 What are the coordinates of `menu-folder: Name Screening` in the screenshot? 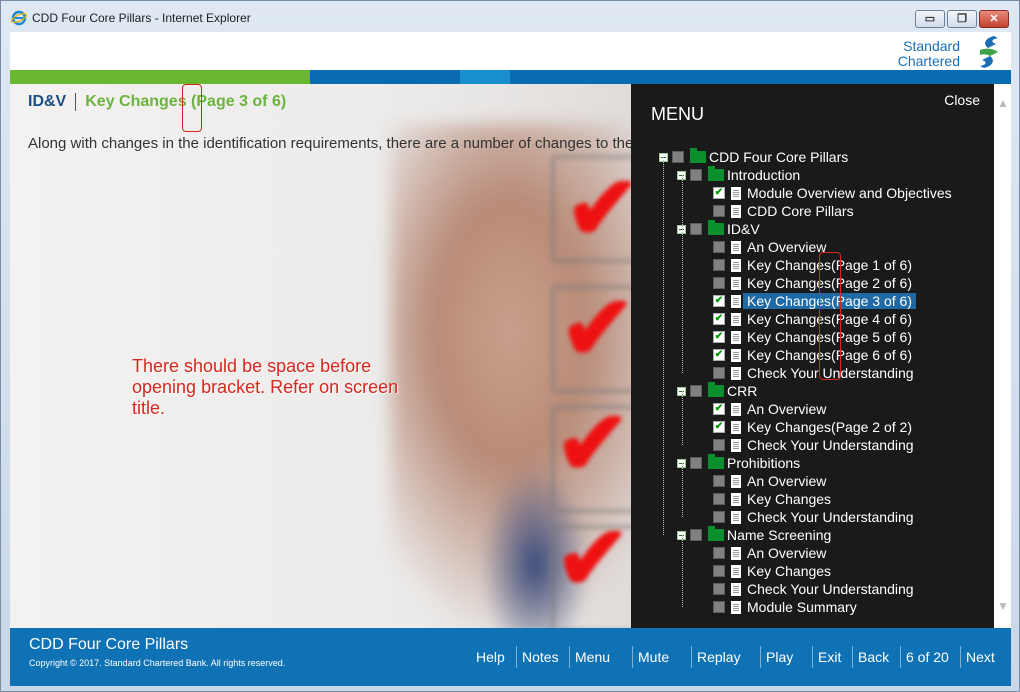 It's located at (754, 535).